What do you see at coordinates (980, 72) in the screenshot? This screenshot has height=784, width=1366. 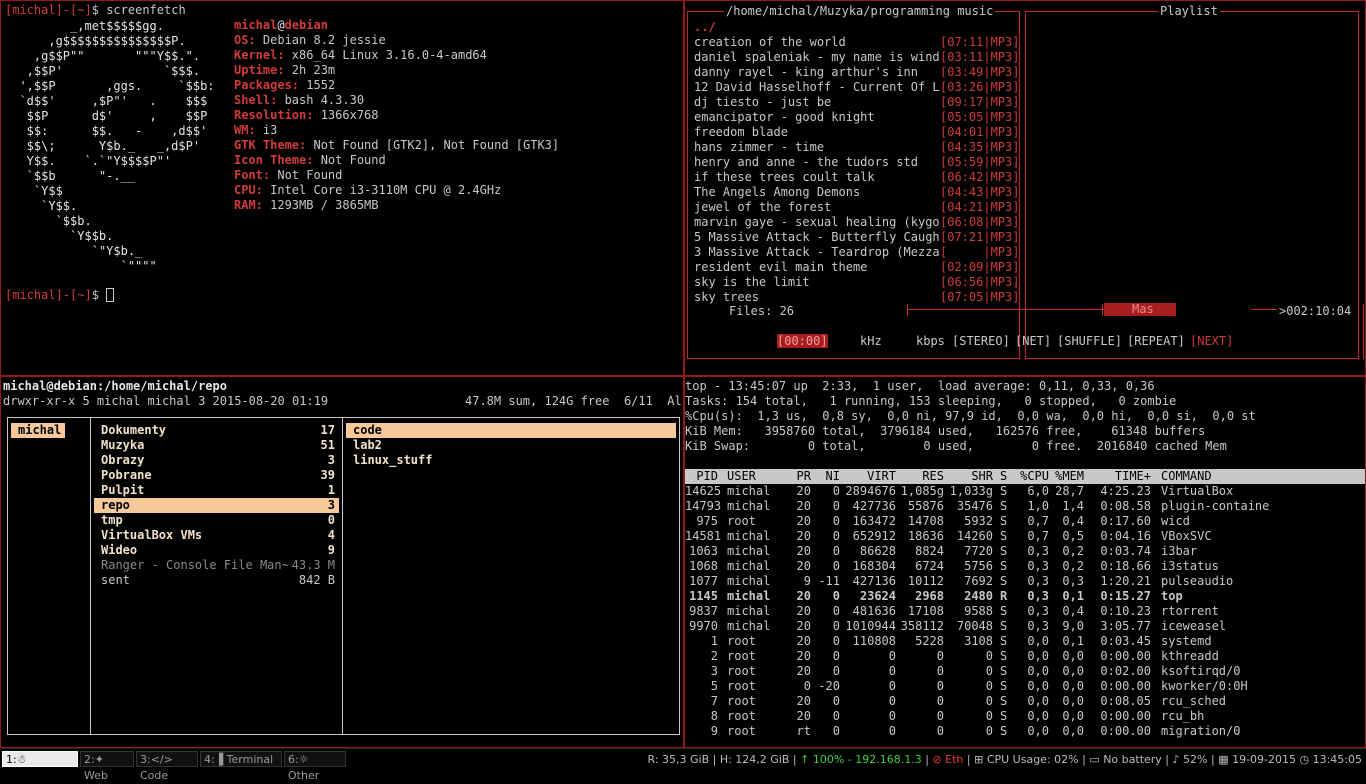 I see `file-duration: [03:49|MP3]` at bounding box center [980, 72].